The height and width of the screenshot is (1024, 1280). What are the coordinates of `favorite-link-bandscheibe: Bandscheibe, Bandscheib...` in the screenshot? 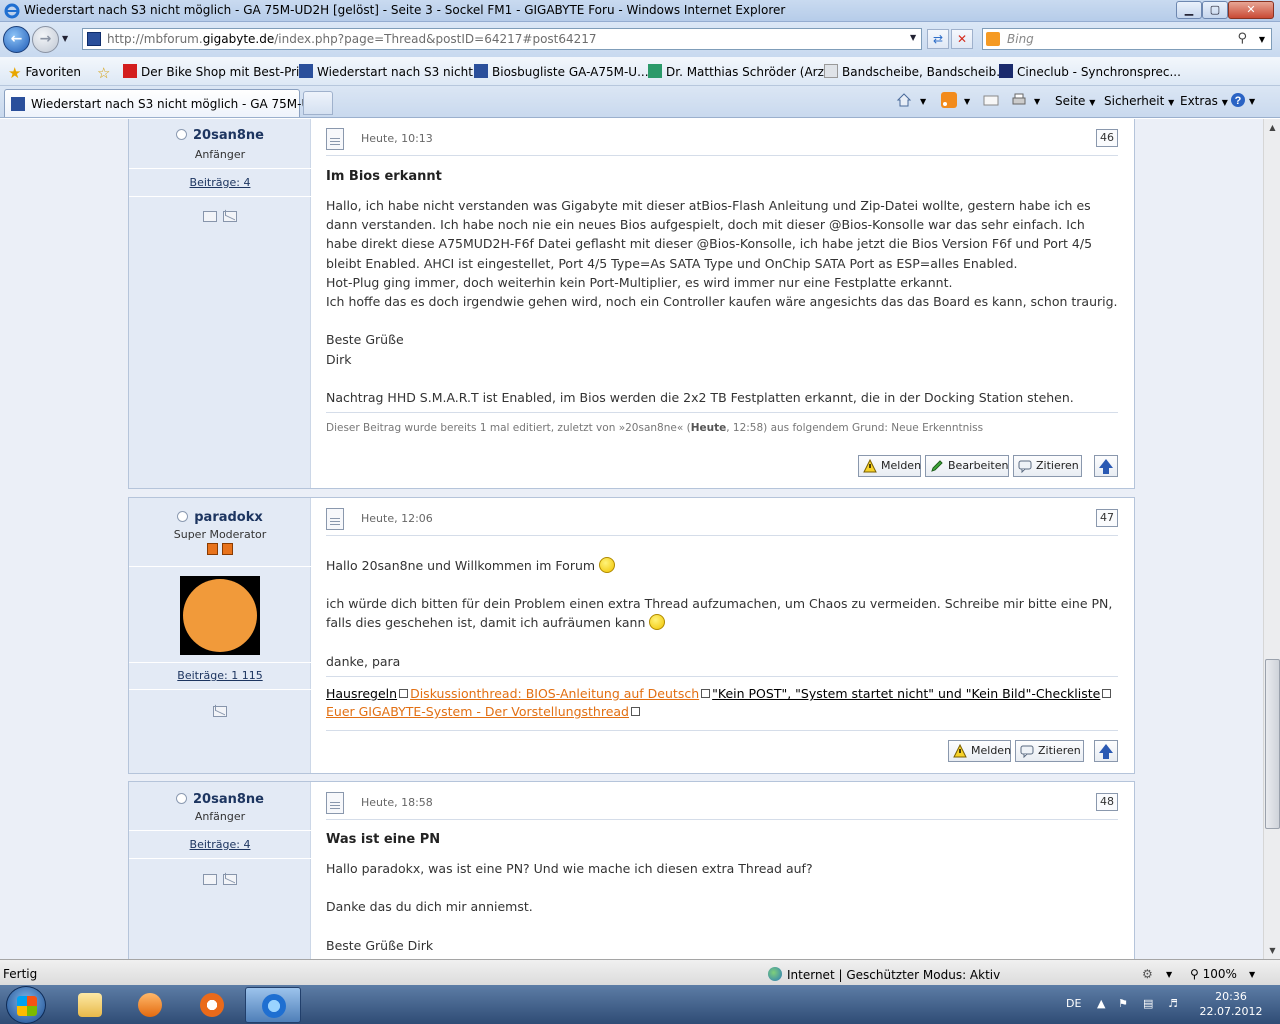 It's located at (916, 71).